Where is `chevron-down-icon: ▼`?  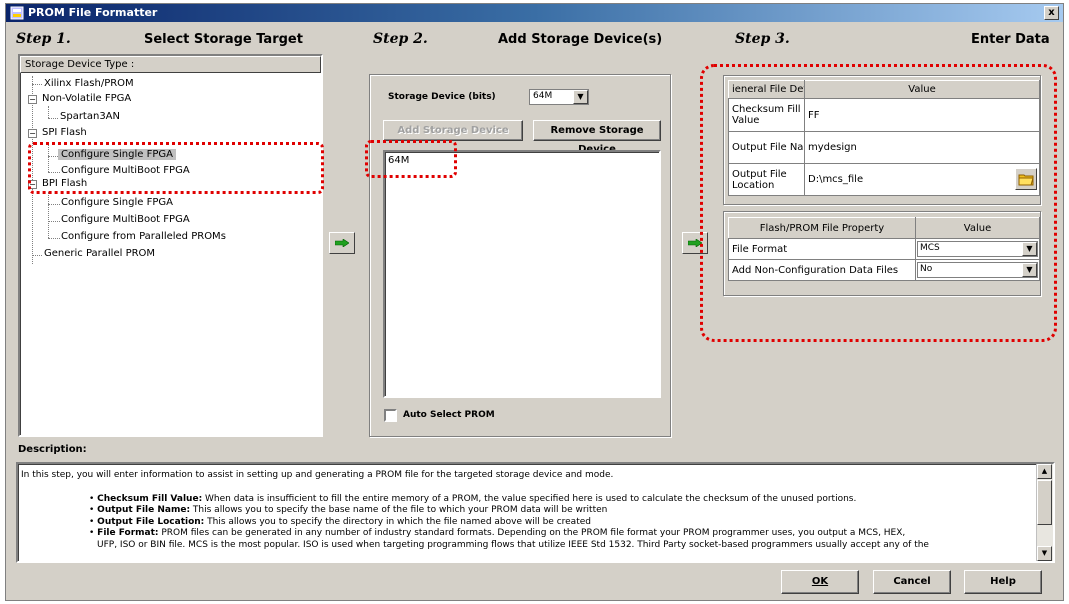
chevron-down-icon: ▼ is located at coordinates (580, 97).